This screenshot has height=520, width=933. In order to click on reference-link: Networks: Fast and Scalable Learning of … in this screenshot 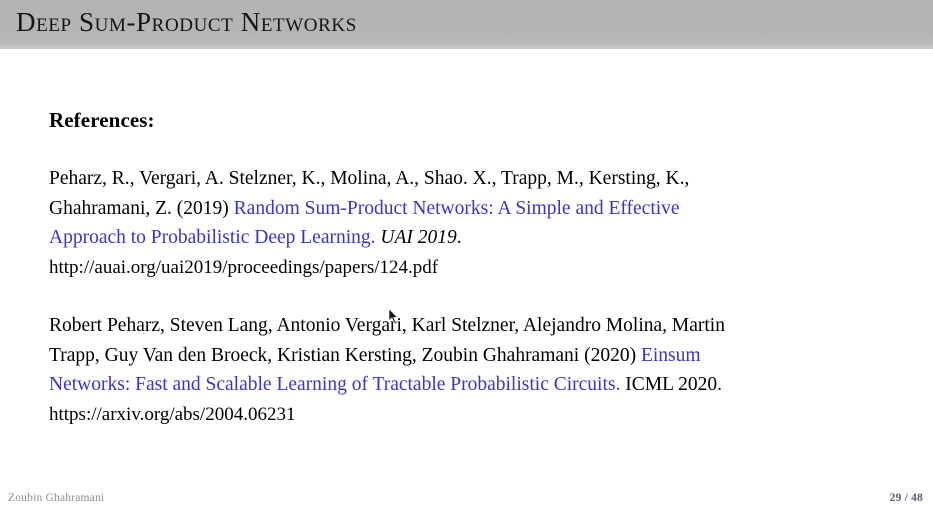, I will do `click(334, 384)`.